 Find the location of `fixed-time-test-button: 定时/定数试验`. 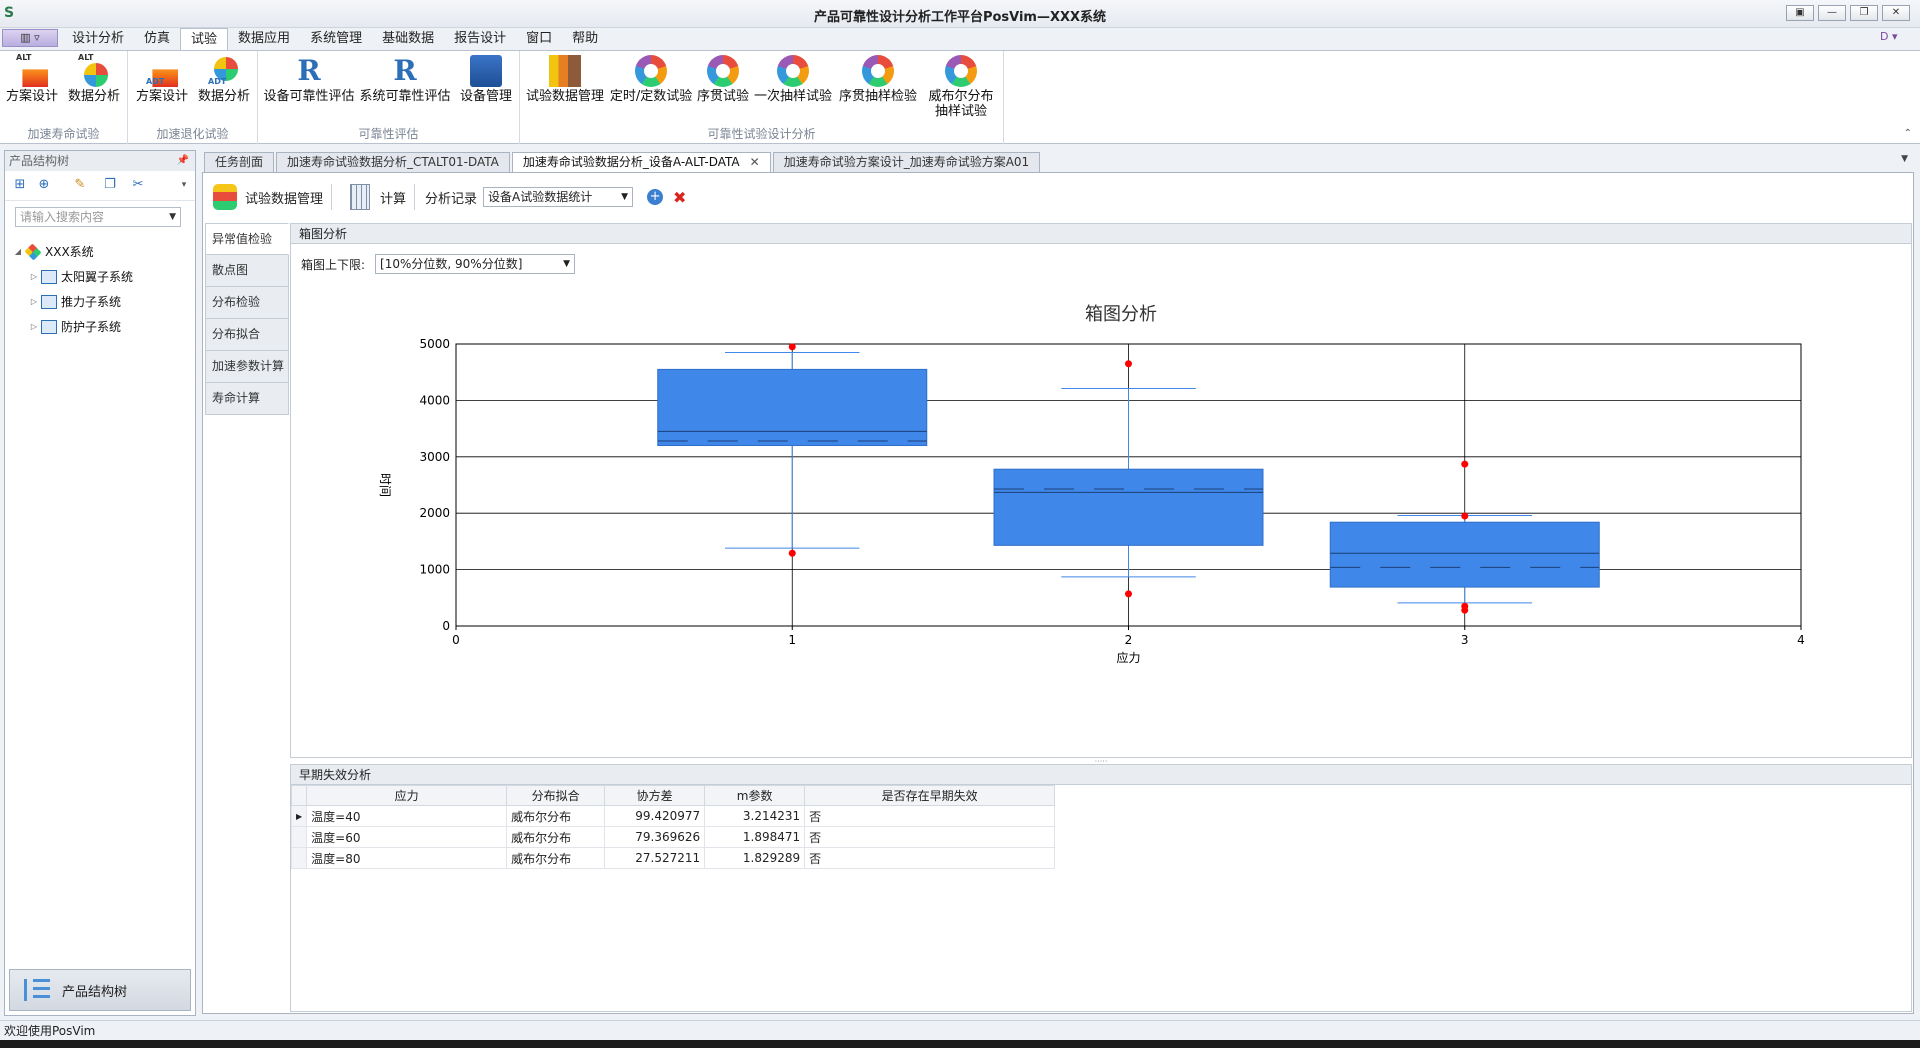

fixed-time-test-button: 定时/定数试验 is located at coordinates (651, 78).